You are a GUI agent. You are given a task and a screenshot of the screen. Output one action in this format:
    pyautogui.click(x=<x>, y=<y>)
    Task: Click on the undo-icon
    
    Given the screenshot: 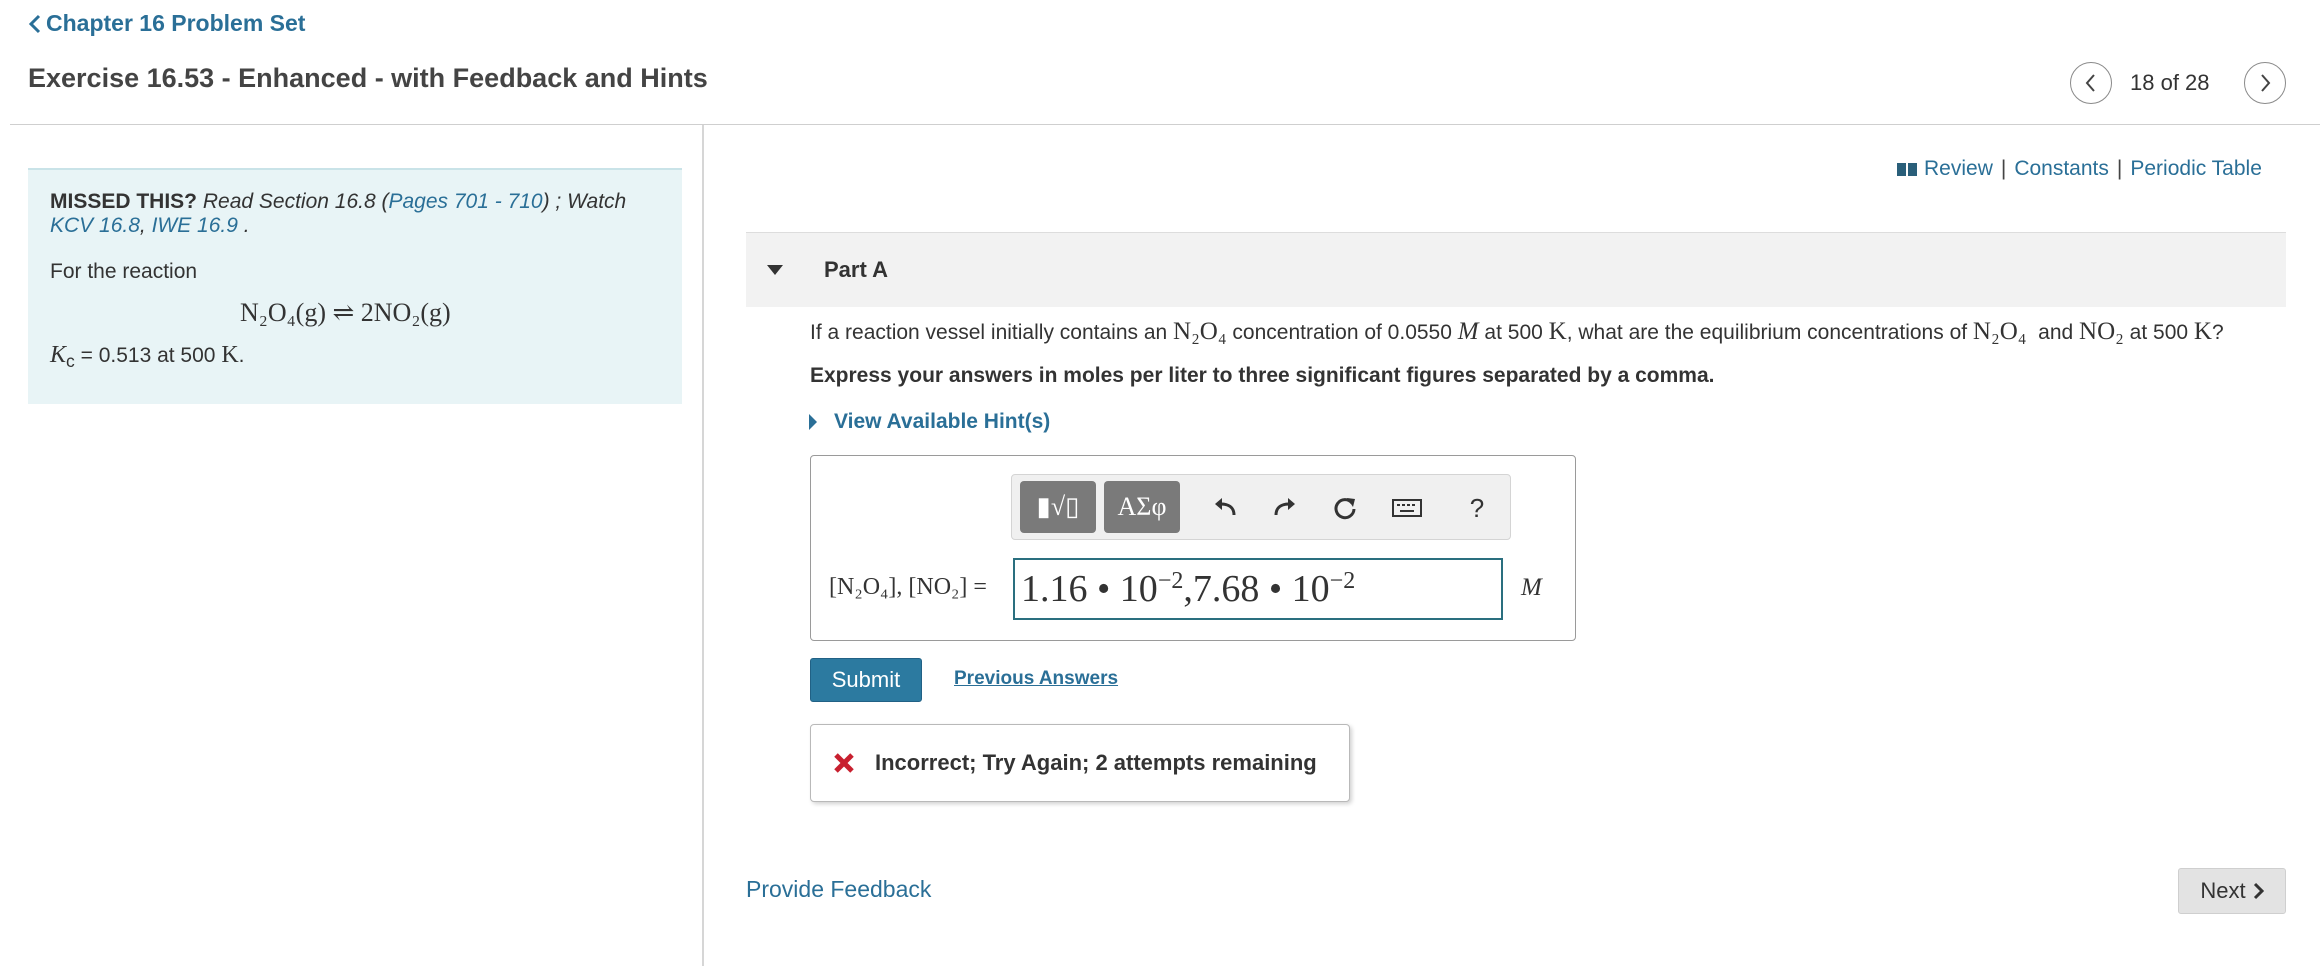 What is the action you would take?
    pyautogui.click(x=1225, y=507)
    